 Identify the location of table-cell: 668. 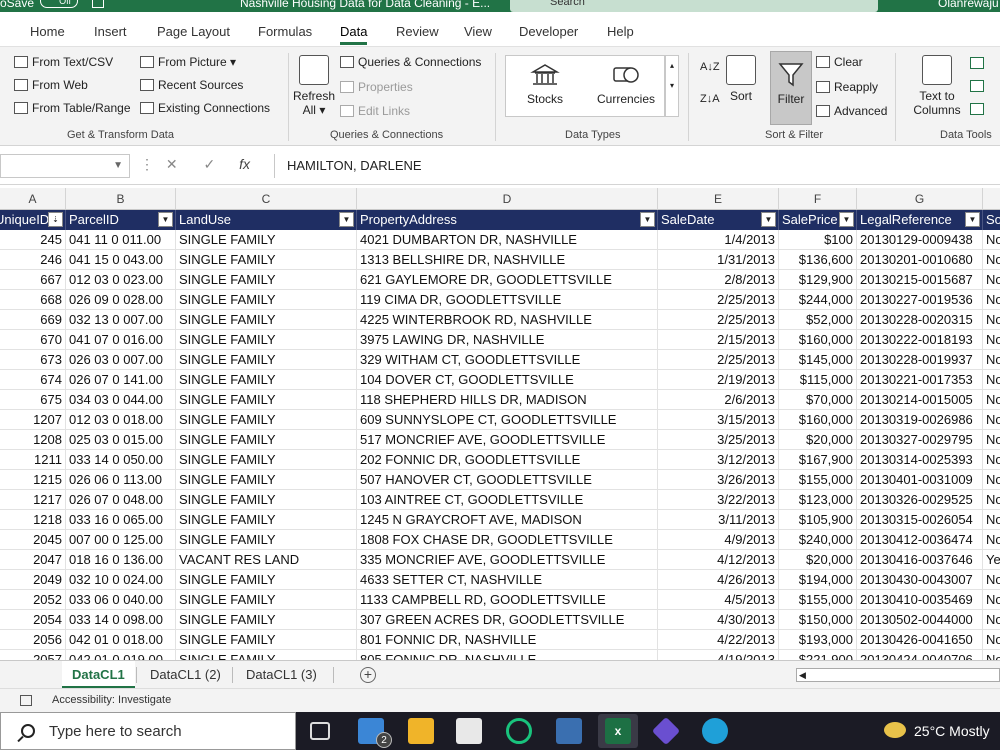
(33, 300).